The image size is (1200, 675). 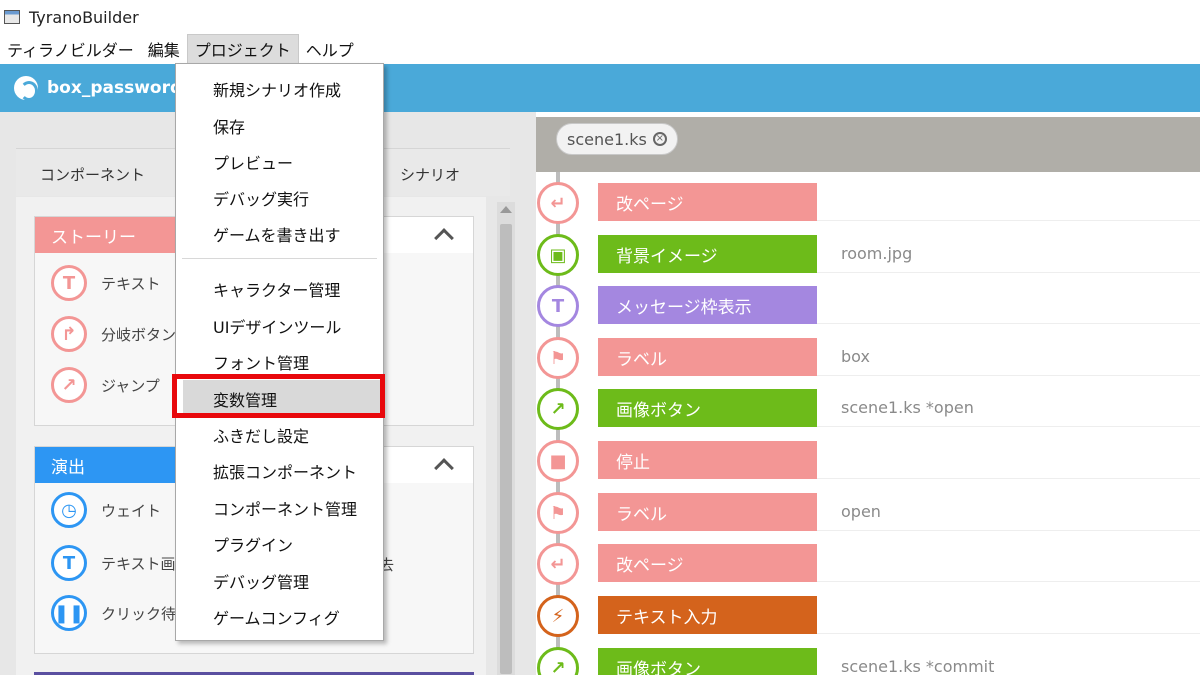 What do you see at coordinates (868, 144) in the screenshot?
I see `file-tab-bar: scene1.ks ×` at bounding box center [868, 144].